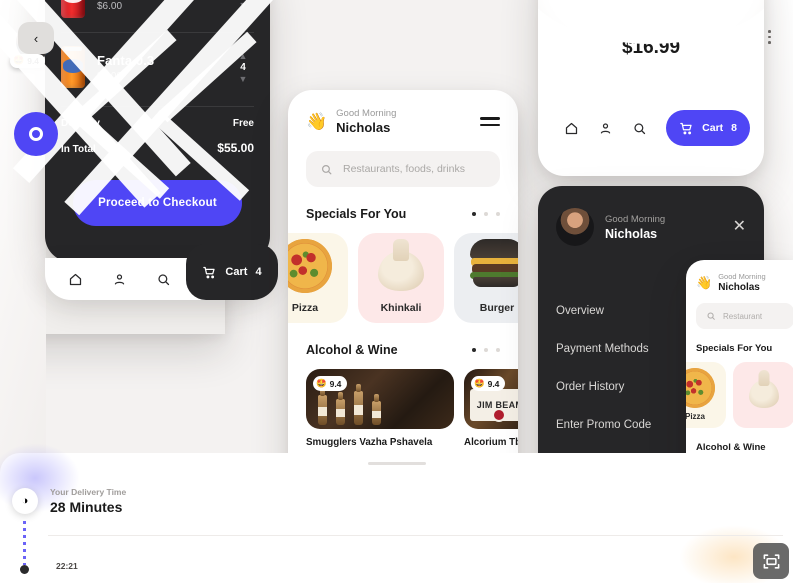 This screenshot has height=583, width=793. I want to click on map-location-pin-icon, so click(36, 134).